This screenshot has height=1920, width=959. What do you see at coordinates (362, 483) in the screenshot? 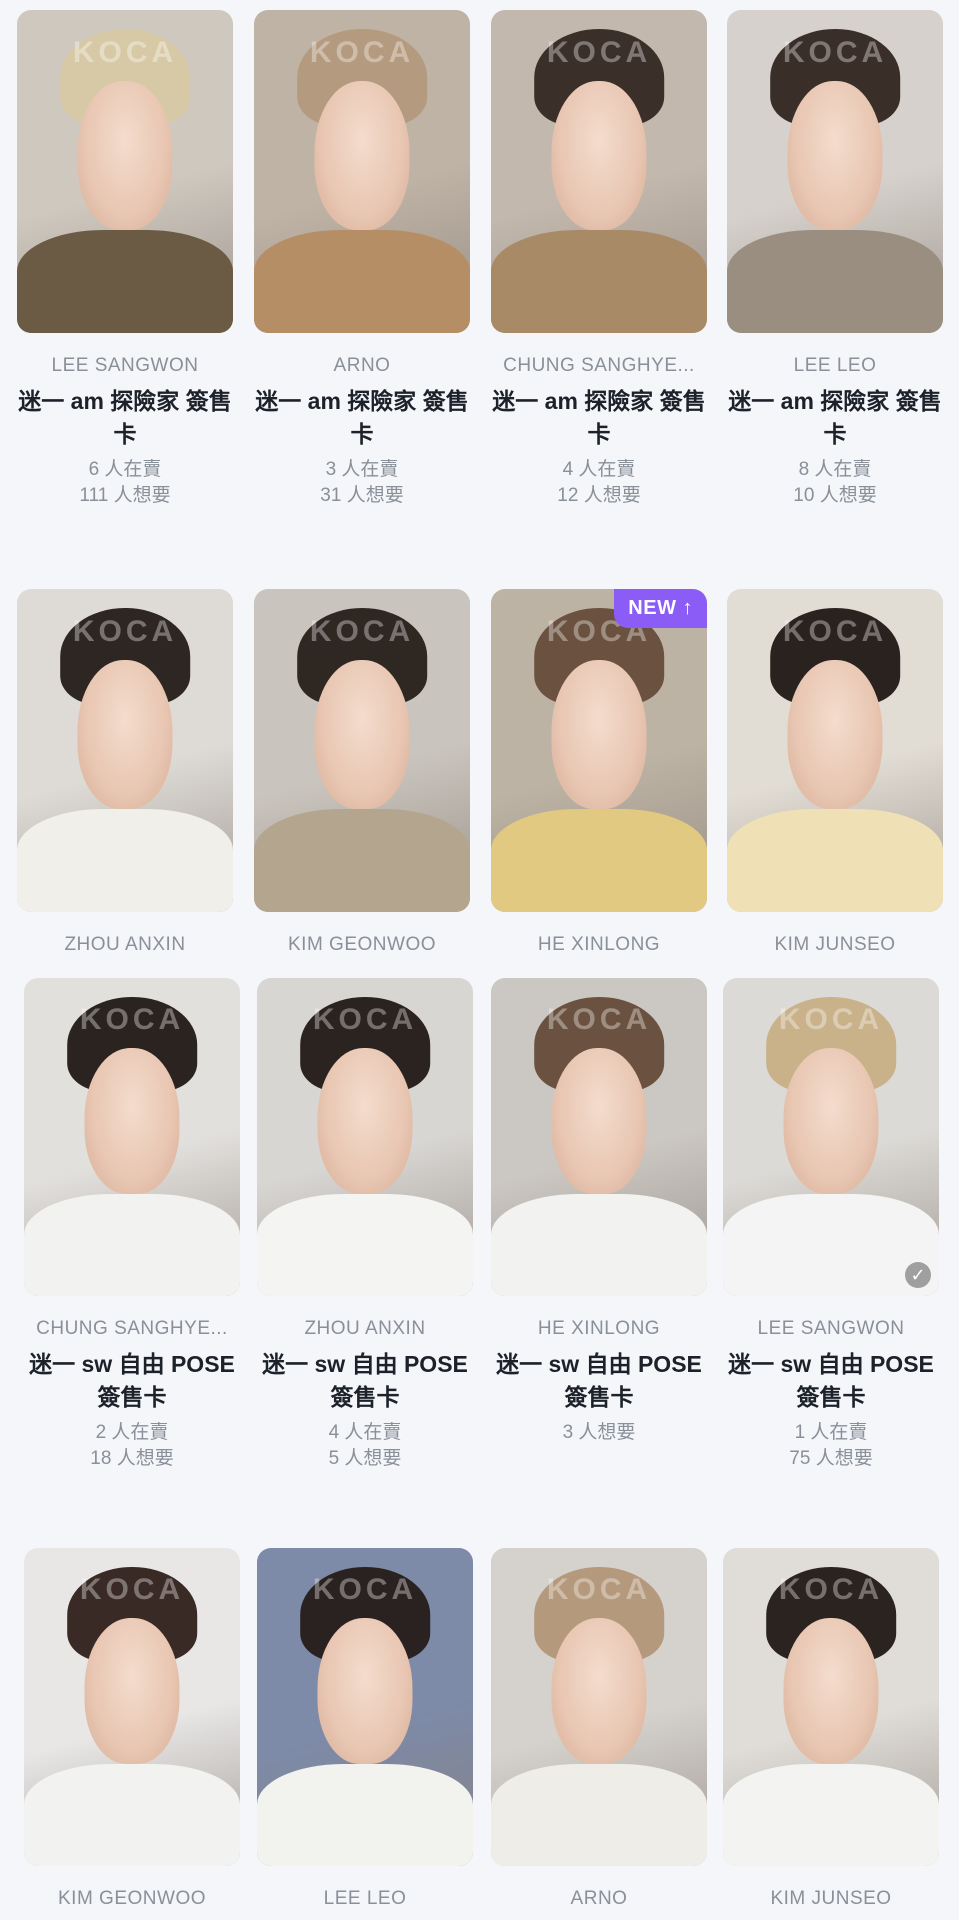
I see `card-stats: 3 人在賣 31 人想要` at bounding box center [362, 483].